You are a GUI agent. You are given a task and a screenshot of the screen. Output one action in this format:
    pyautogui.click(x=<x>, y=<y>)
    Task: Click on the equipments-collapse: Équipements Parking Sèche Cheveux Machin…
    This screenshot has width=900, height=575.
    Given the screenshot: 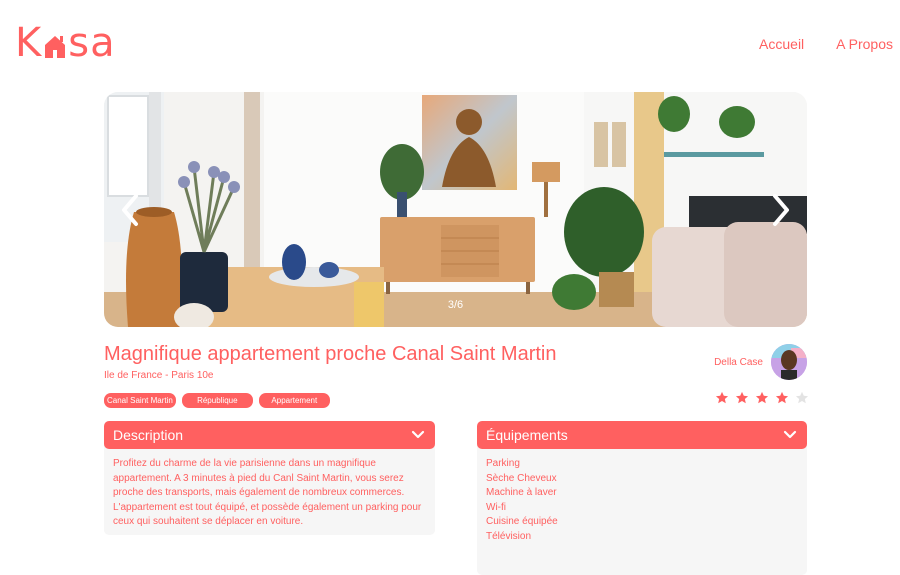 What is the action you would take?
    pyautogui.click(x=642, y=498)
    